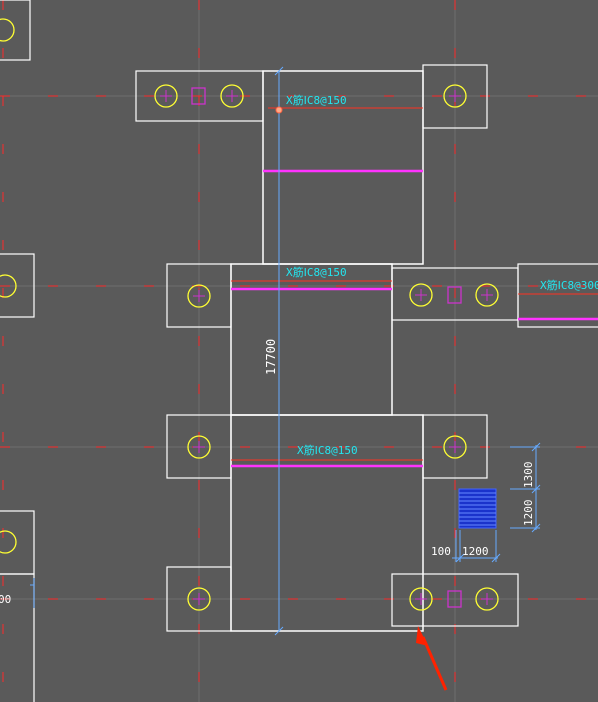 Image resolution: width=598 pixels, height=702 pixels. What do you see at coordinates (528, 513) in the screenshot?
I see `dim-1200-vertical: 1200` at bounding box center [528, 513].